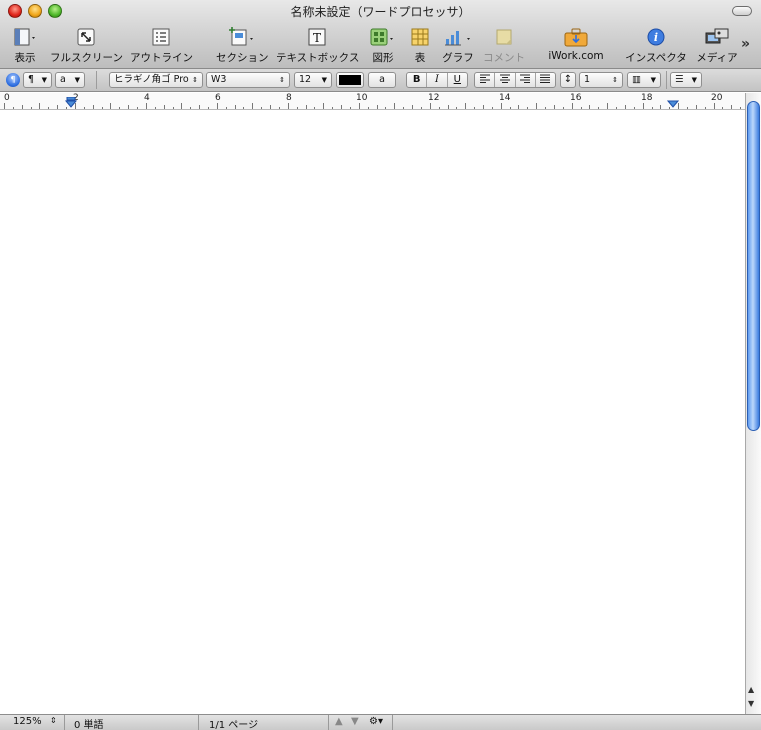 This screenshot has height=730, width=761. Describe the element at coordinates (355, 721) in the screenshot. I see `next-page-arrow-icon: ▼` at that location.